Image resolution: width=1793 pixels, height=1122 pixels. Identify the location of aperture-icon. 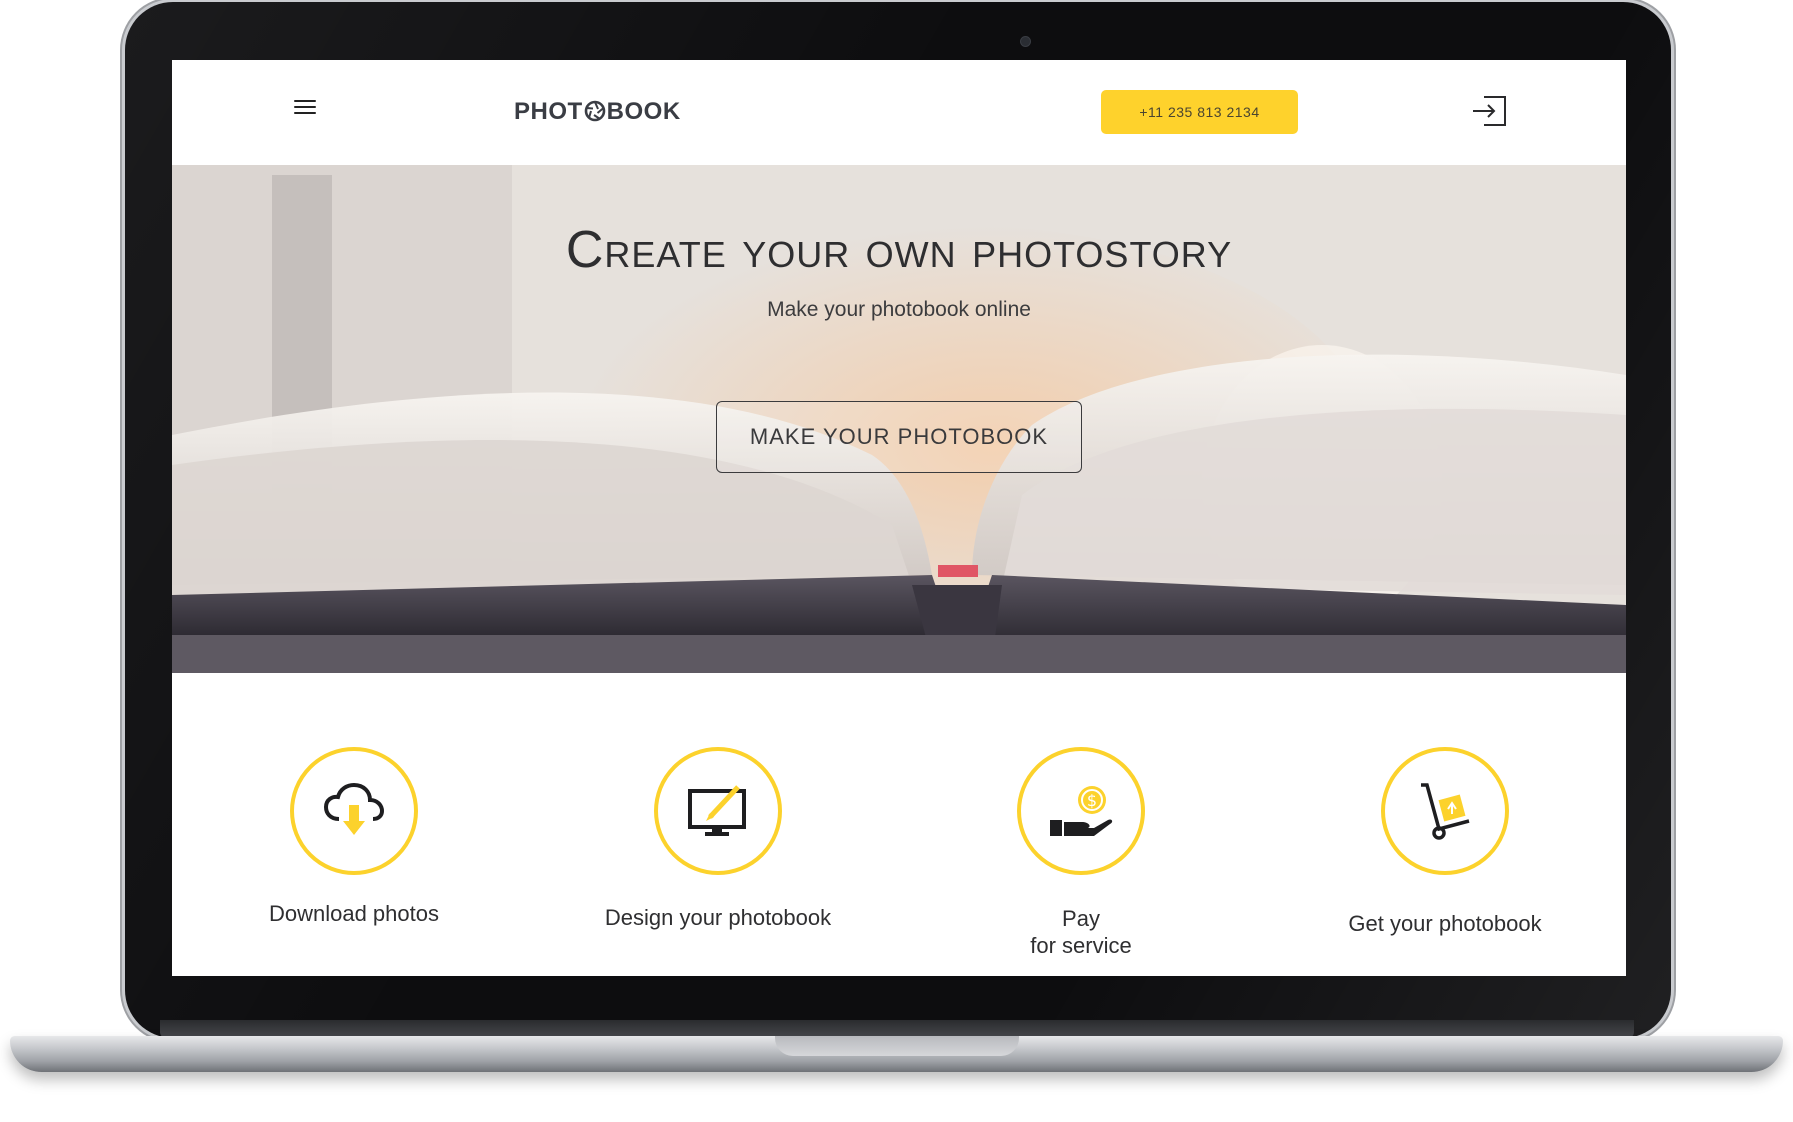
(594, 111).